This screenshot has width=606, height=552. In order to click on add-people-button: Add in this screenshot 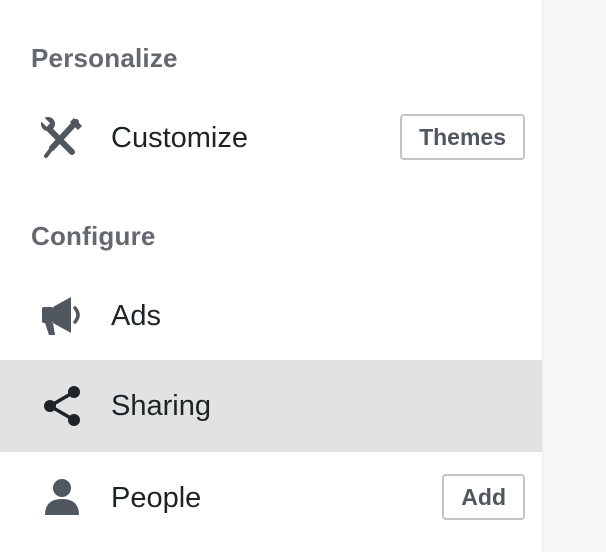, I will do `click(483, 497)`.